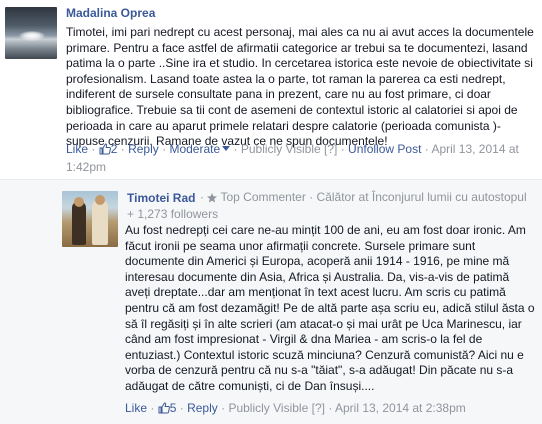  I want to click on top-commenter-badge-icon, so click(212, 199).